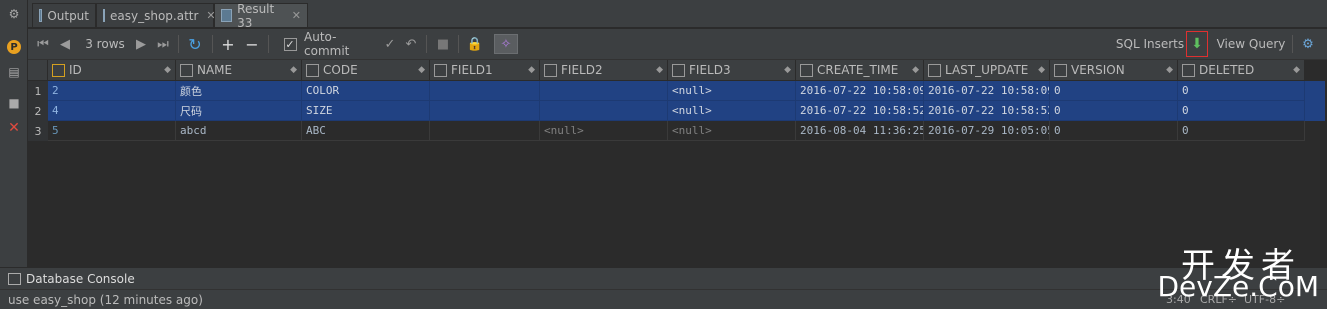 The width and height of the screenshot is (1327, 309). Describe the element at coordinates (112, 91) in the screenshot. I see `table-cell: 2` at that location.